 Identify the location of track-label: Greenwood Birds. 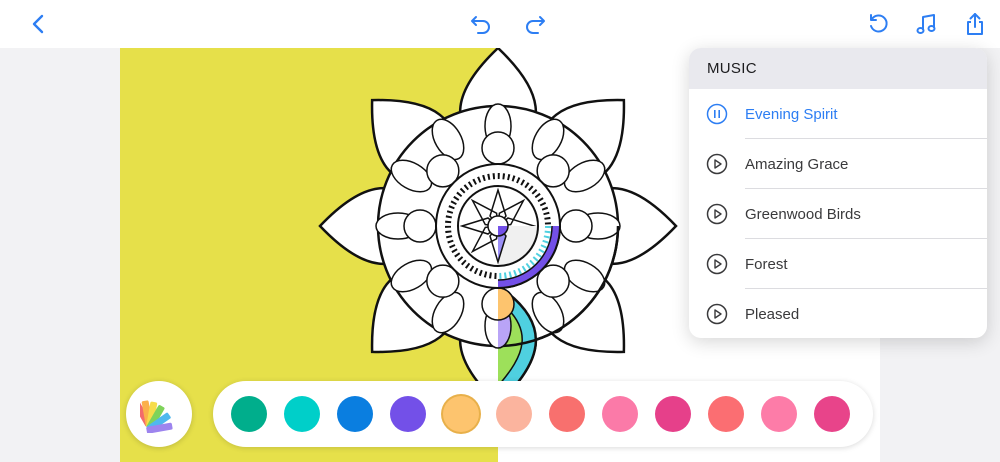
(803, 214).